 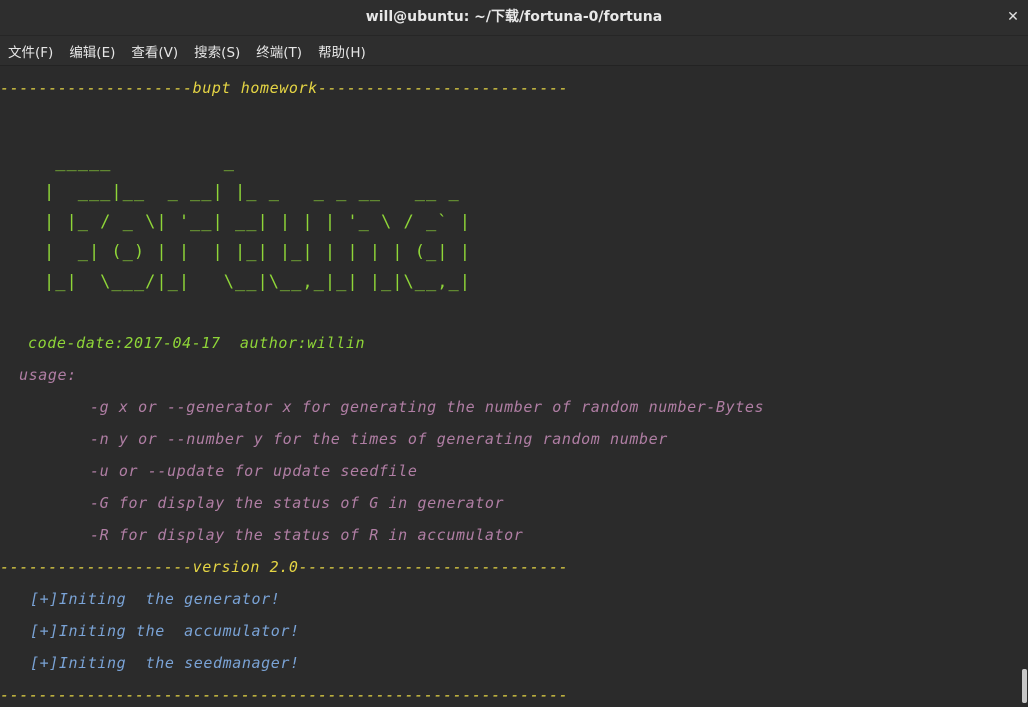 I want to click on window-title: will@ubuntu: ~/下载/fortuna-0/fortuna, so click(x=514, y=17).